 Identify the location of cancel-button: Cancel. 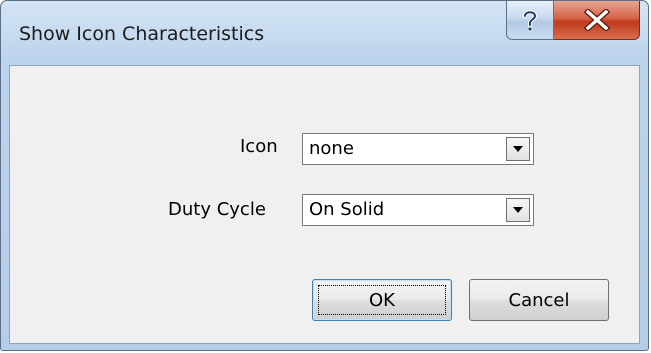
(539, 300).